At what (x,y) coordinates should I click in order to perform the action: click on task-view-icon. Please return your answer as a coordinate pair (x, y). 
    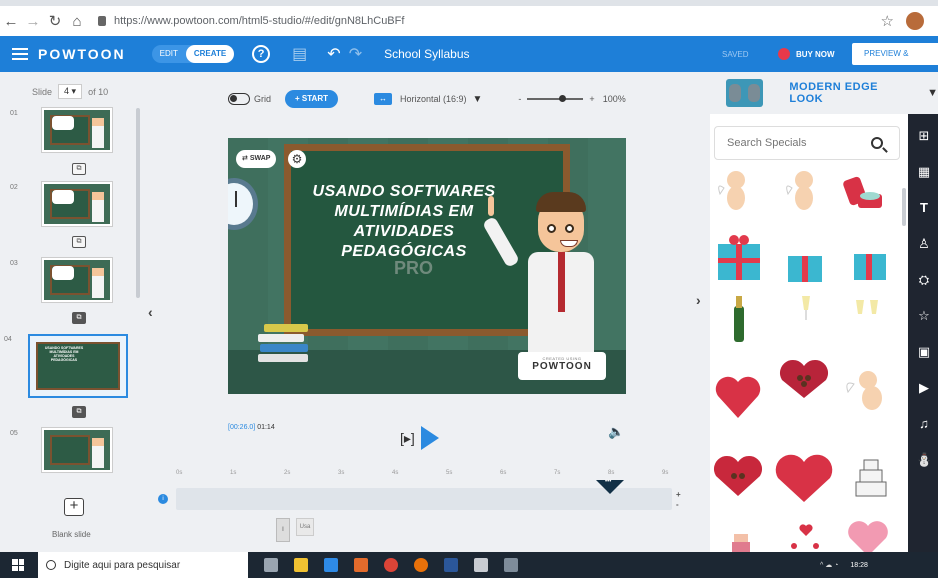
    Looking at the image, I should click on (271, 565).